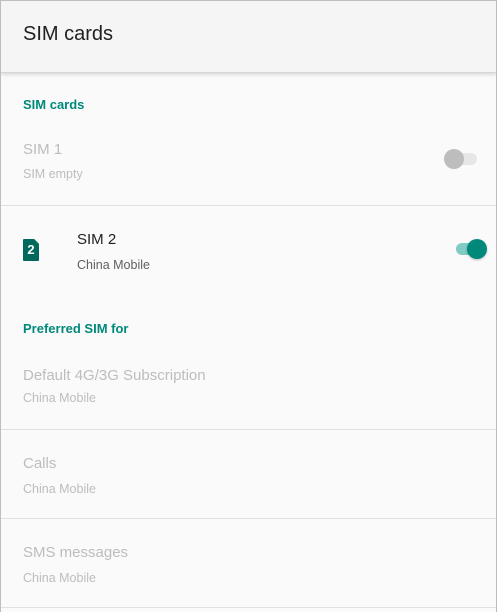  What do you see at coordinates (76, 552) in the screenshot?
I see `preferred-item-title: SMS messages` at bounding box center [76, 552].